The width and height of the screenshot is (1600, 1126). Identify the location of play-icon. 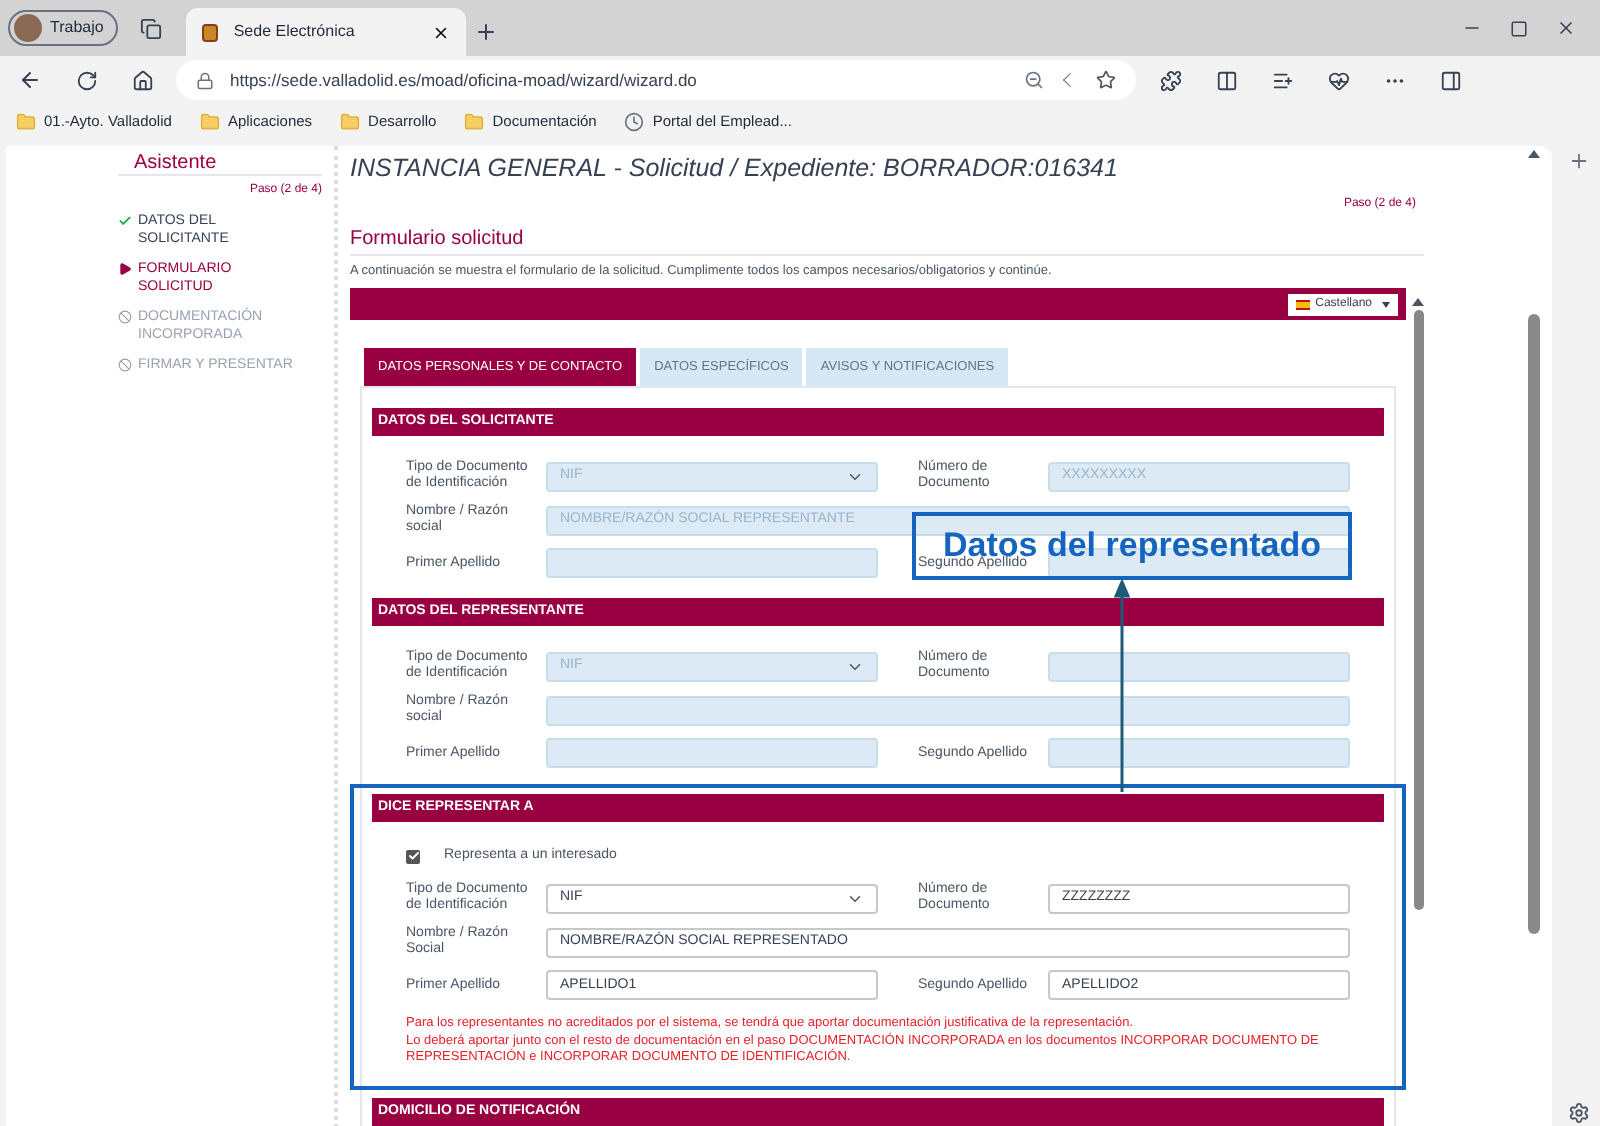
(125, 269).